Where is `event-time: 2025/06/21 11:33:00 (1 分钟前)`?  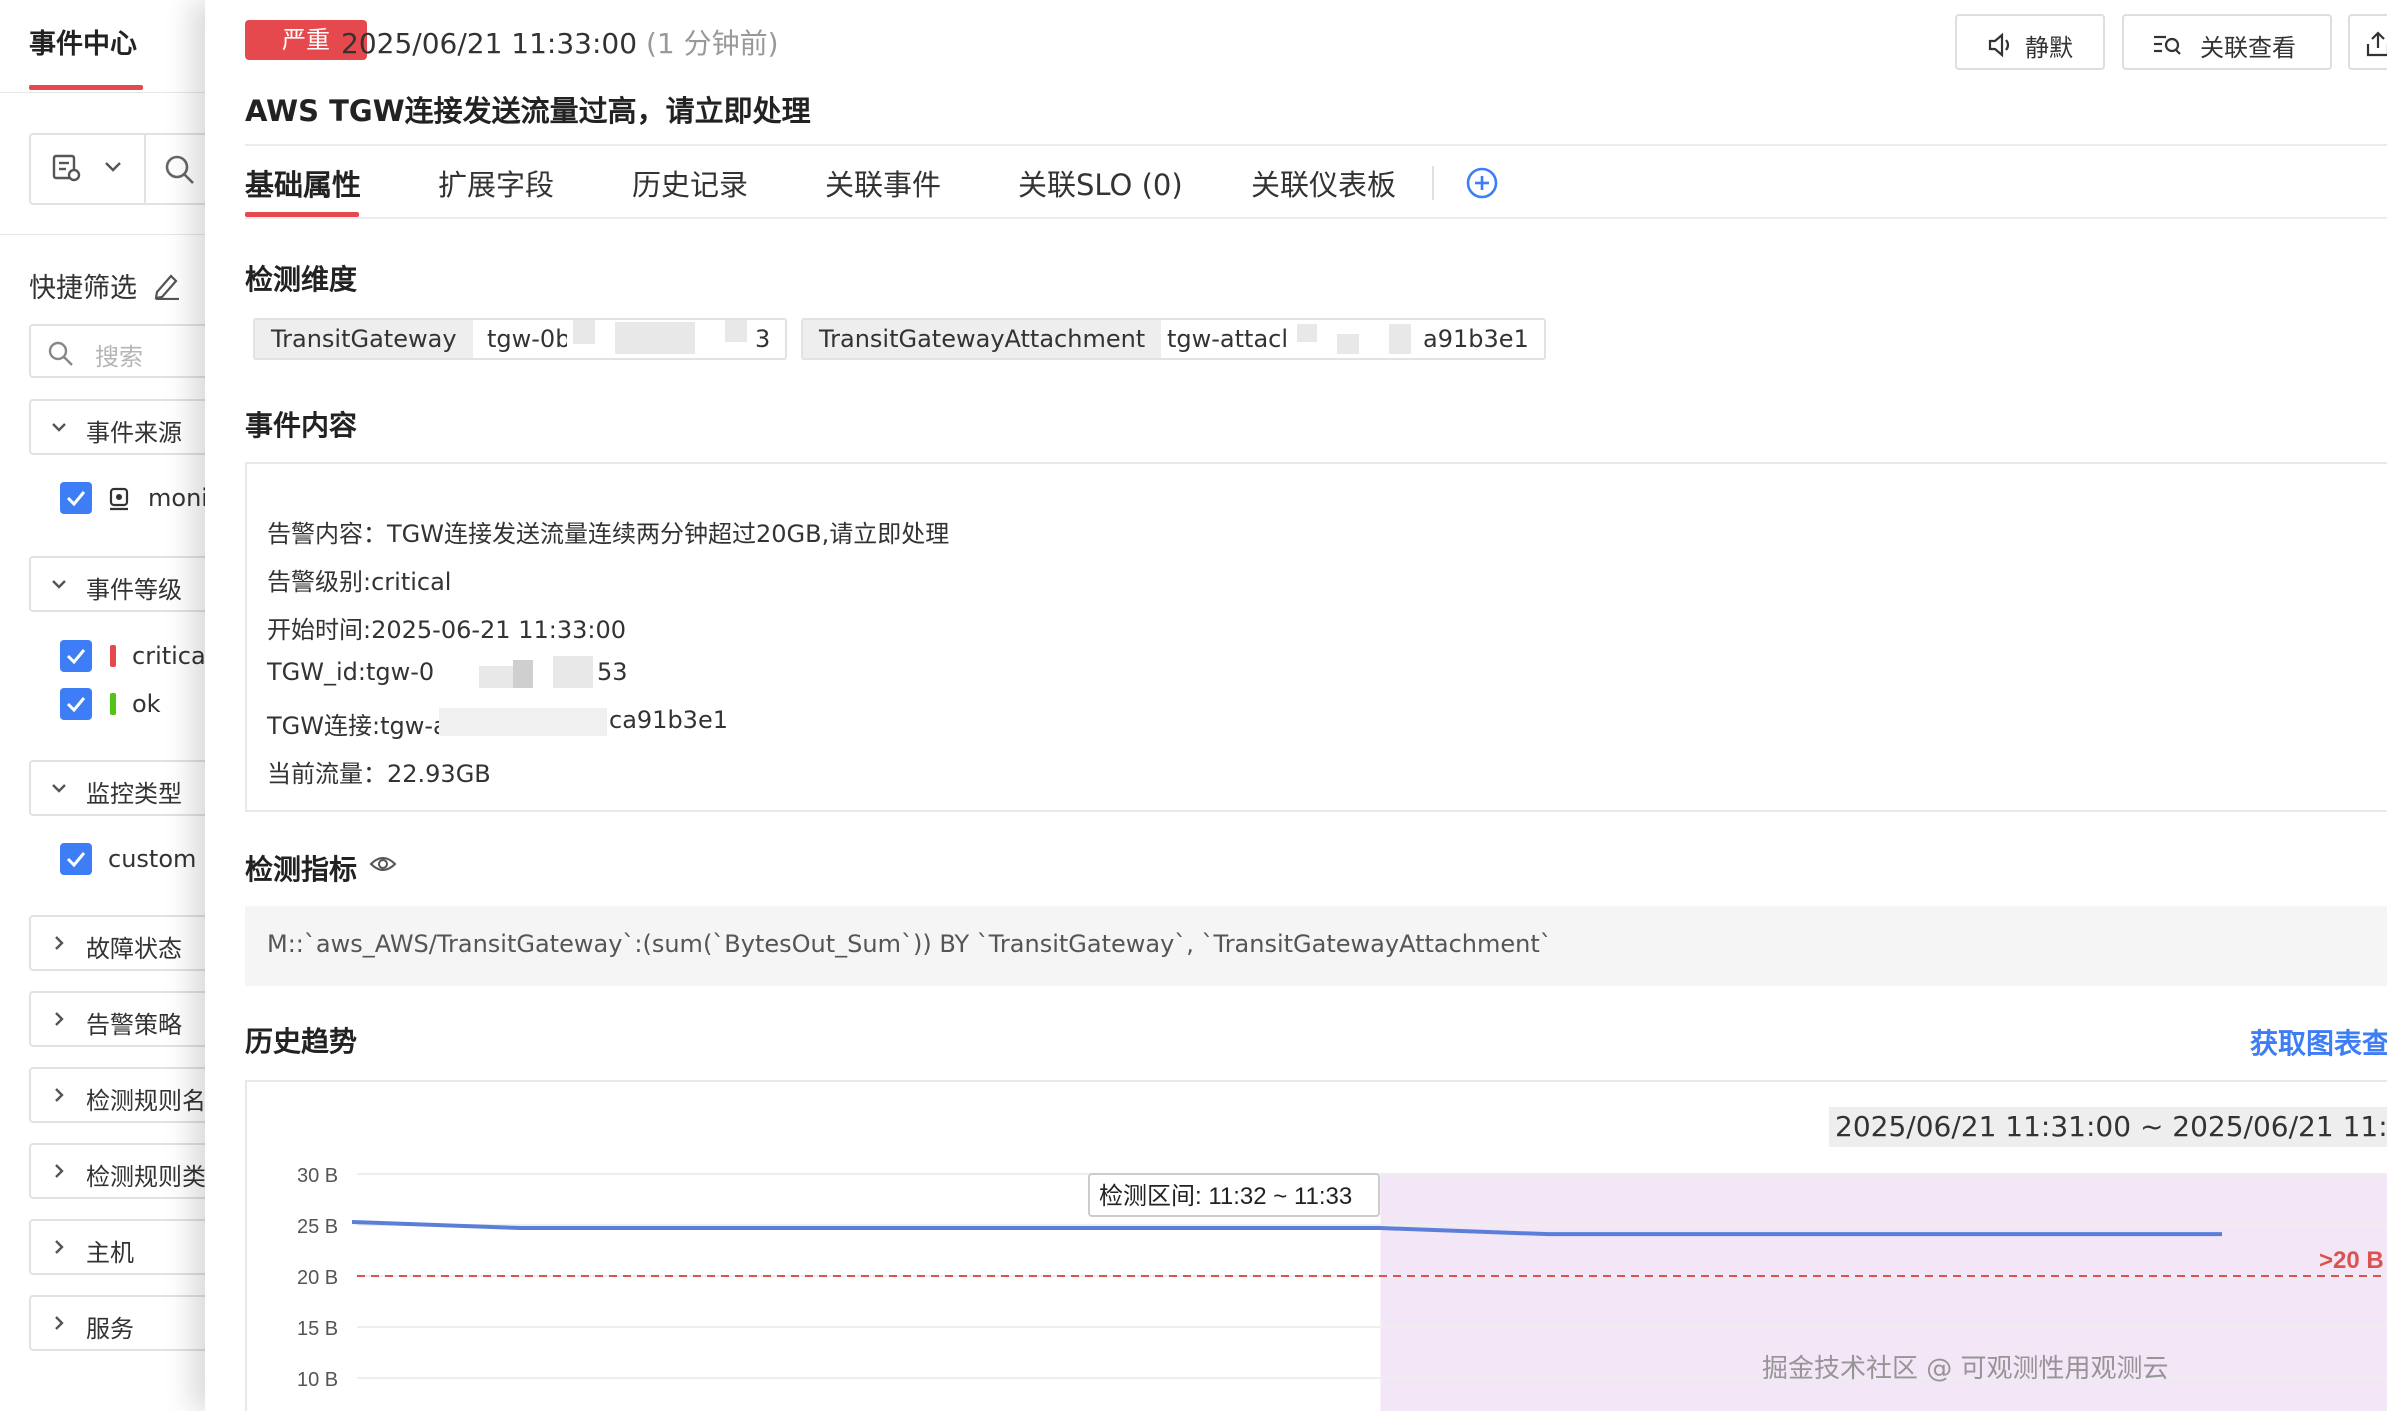 event-time: 2025/06/21 11:33:00 (1 分钟前) is located at coordinates (560, 42).